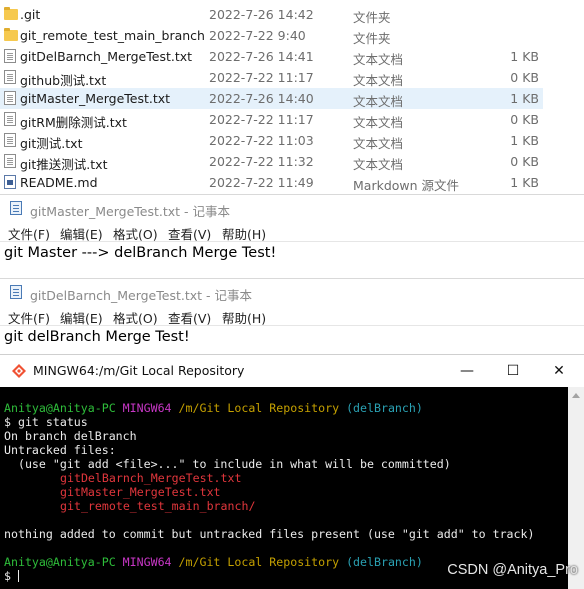 The image size is (584, 589). Describe the element at coordinates (257, 35) in the screenshot. I see `file-date: 2022-7-22 9:40` at that location.